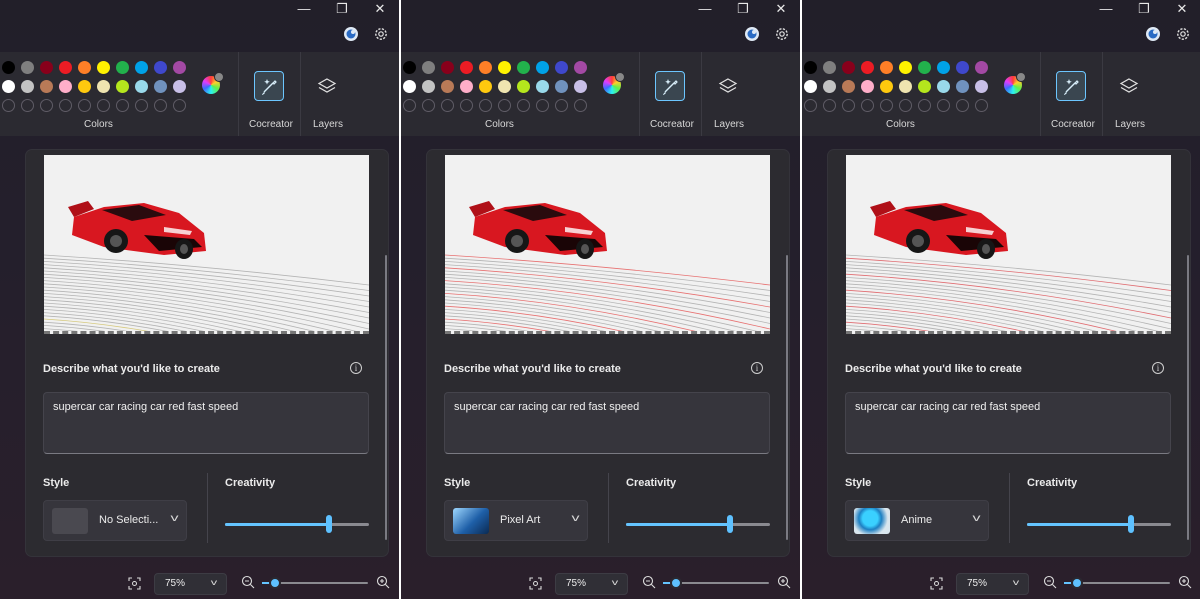  Describe the element at coordinates (1153, 34) in the screenshot. I see `account-avatar-icon` at that location.